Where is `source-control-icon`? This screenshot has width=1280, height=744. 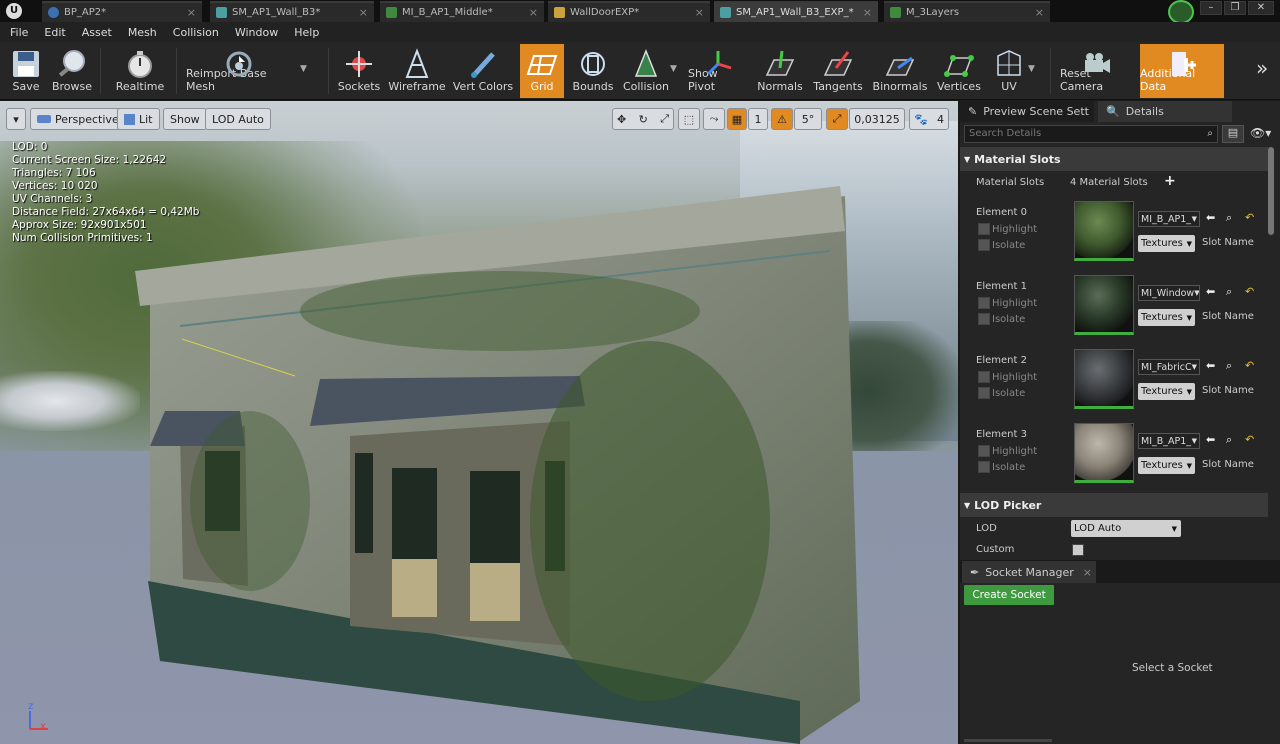
source-control-icon is located at coordinates (1181, 12).